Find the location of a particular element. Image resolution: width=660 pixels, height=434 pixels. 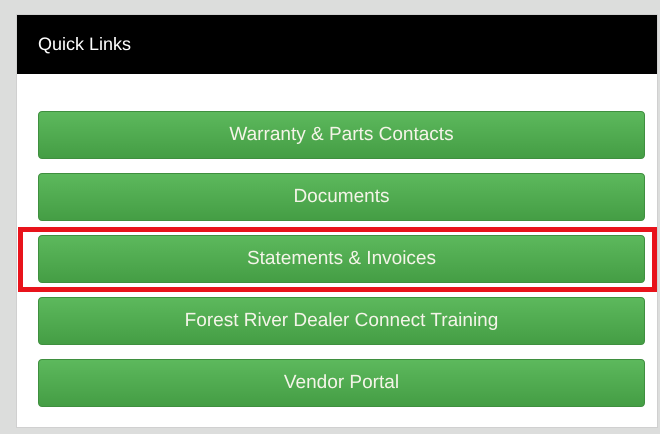

link-button: Forest River Dealer Connect Training is located at coordinates (341, 321).